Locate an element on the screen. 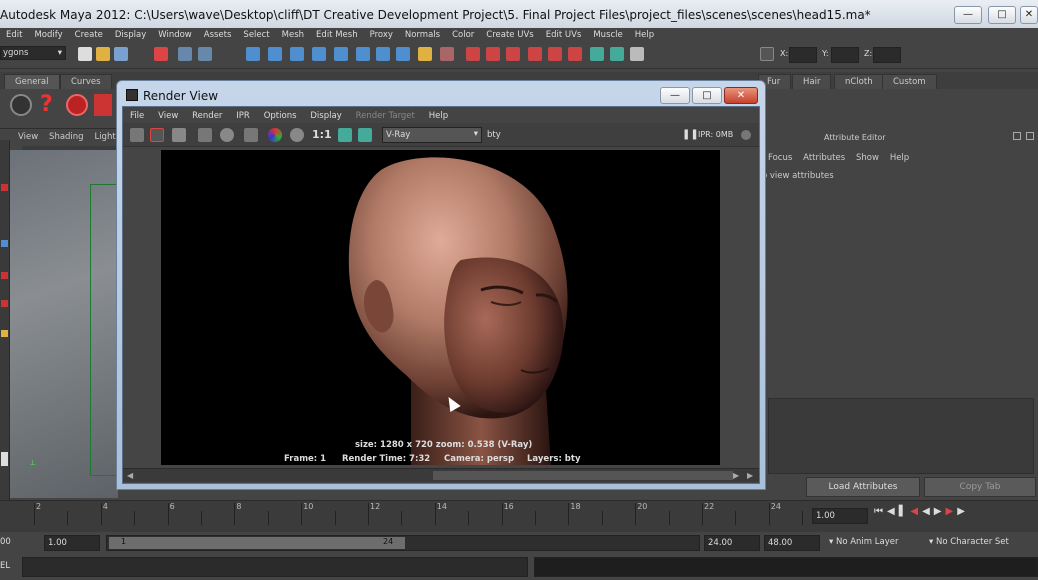 The width and height of the screenshot is (1038, 580). tool-settings-icon is located at coordinates (637, 54).